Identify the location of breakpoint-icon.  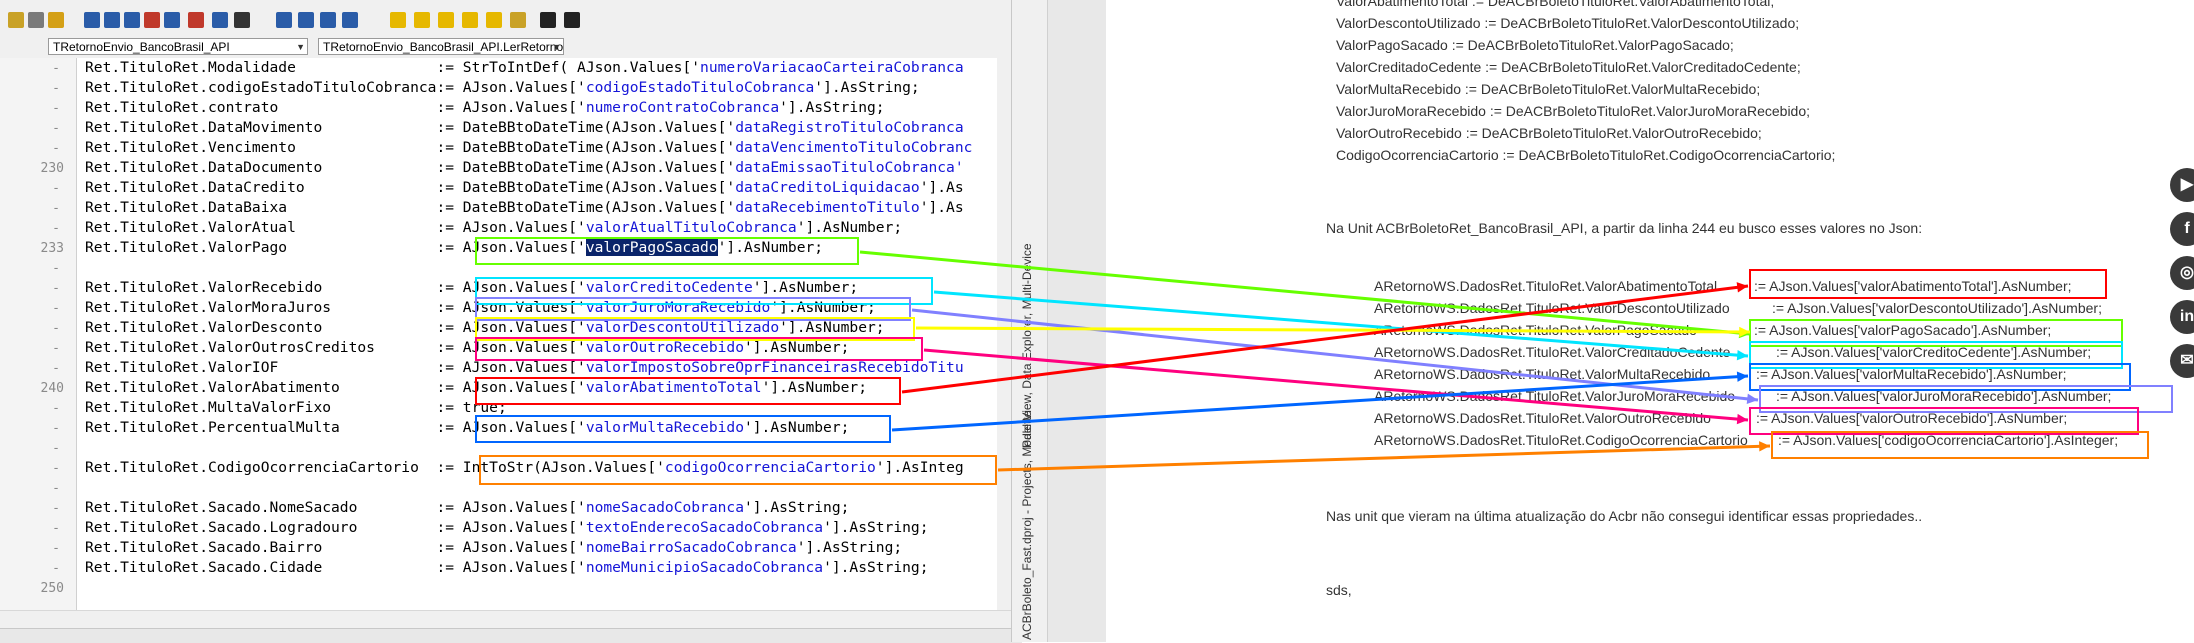
(328, 20).